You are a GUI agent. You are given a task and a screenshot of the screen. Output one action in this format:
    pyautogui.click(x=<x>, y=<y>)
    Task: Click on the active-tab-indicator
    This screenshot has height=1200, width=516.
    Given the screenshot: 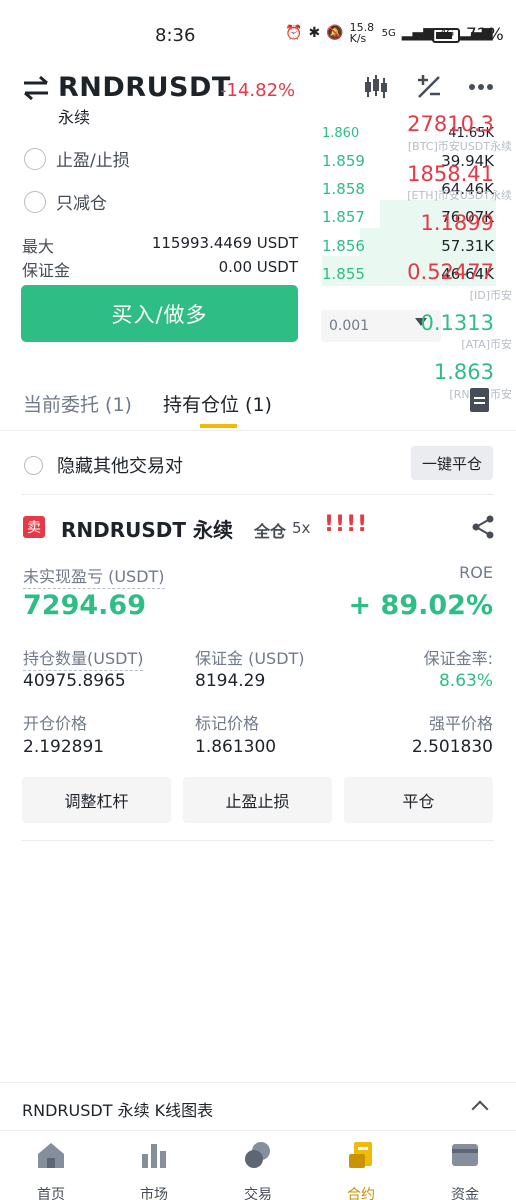 What is the action you would take?
    pyautogui.click(x=218, y=426)
    